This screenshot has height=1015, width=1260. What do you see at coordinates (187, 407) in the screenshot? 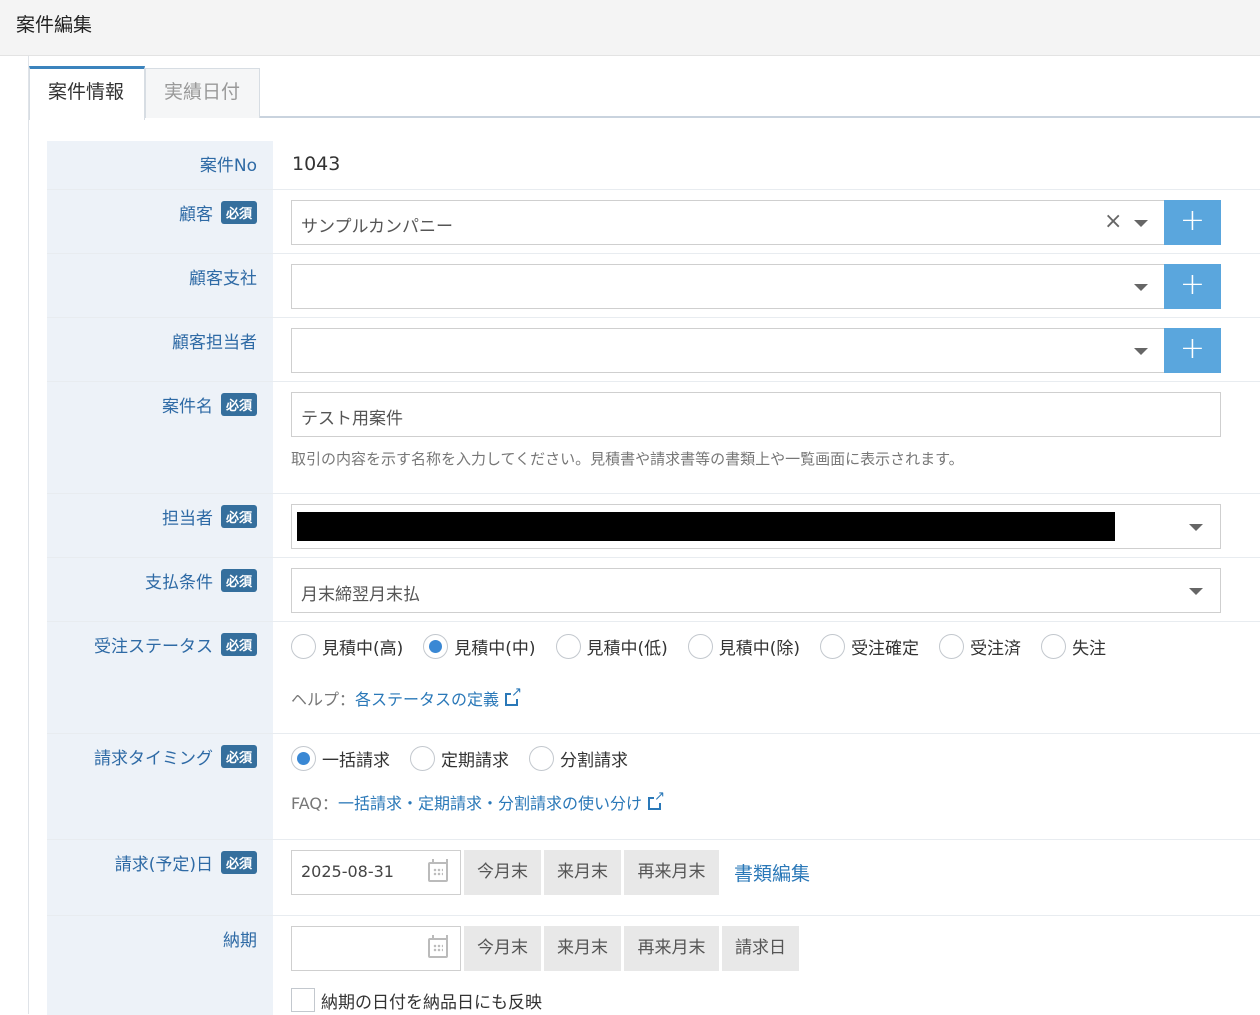
I see `case-name-label: 案件名` at bounding box center [187, 407].